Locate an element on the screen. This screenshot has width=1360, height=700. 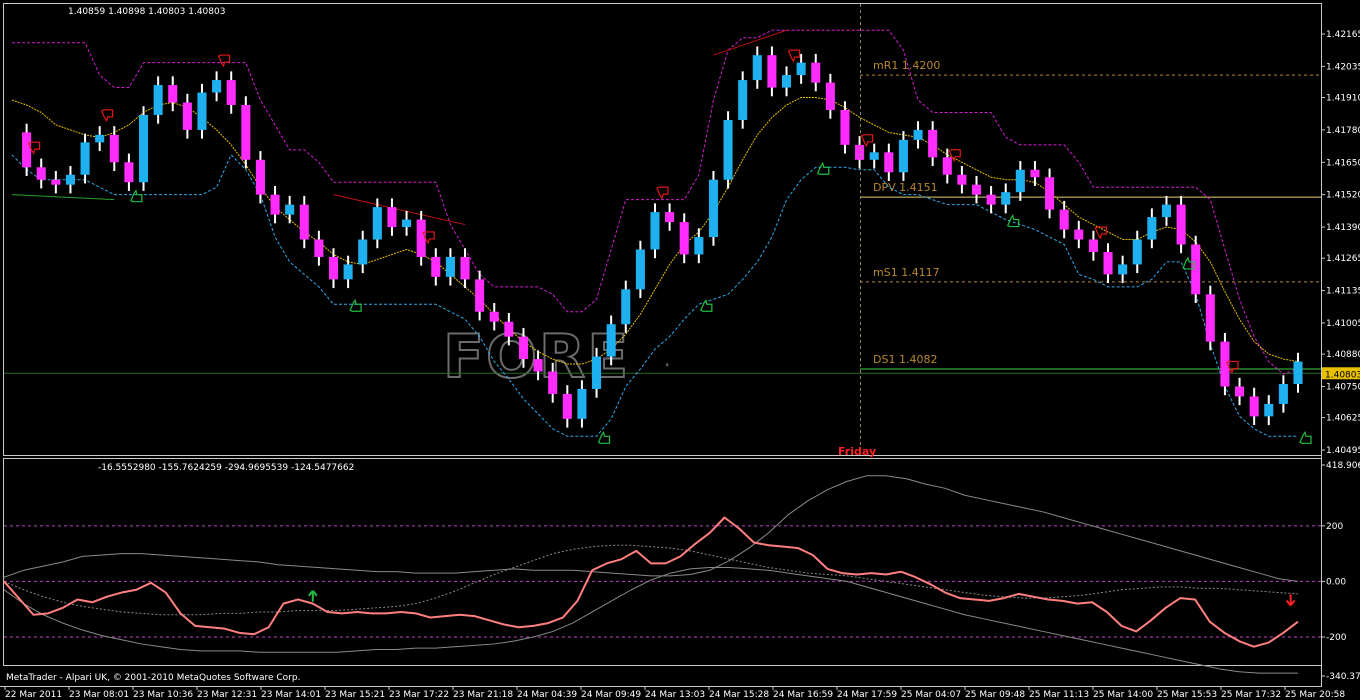
arrow-up-icon is located at coordinates (313, 596).